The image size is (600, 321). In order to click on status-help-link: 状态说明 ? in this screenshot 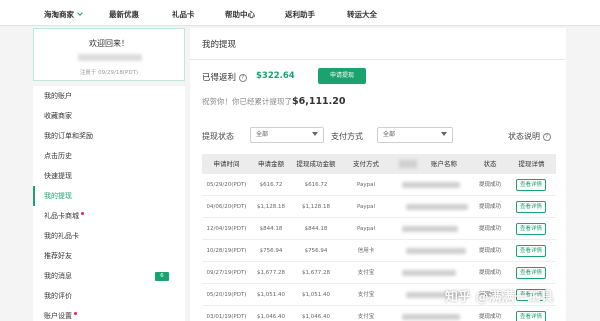, I will do `click(529, 136)`.